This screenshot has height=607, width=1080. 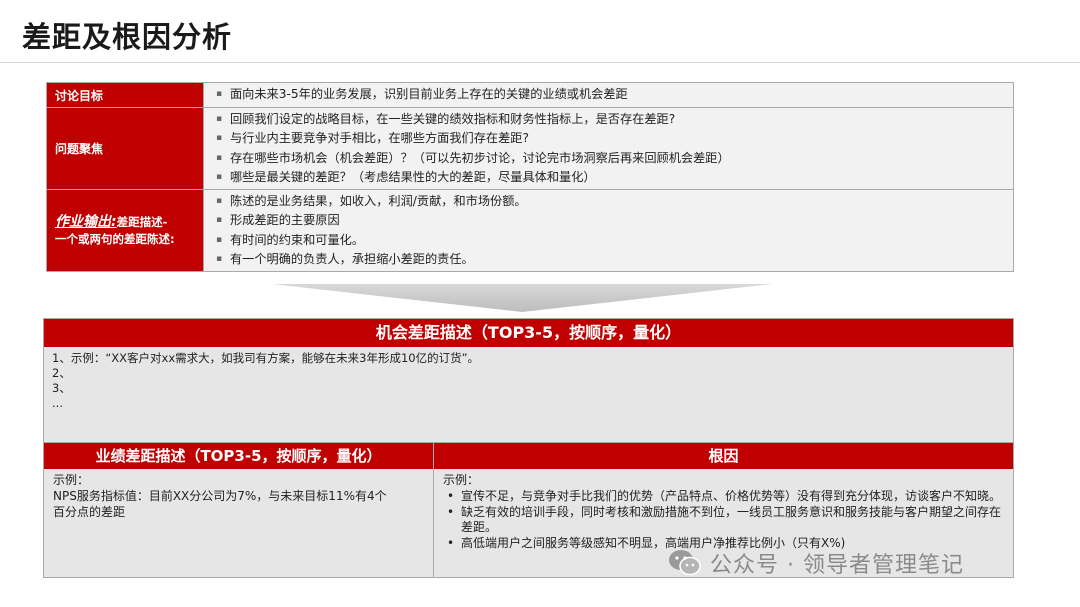 I want to click on opportunity-line: 3、, so click(x=61, y=388).